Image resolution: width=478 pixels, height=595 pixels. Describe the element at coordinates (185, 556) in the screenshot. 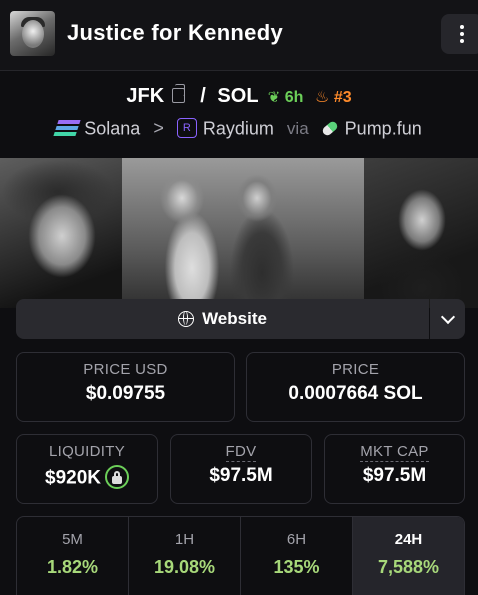

I see `tab-1h: 1H 19.08%` at that location.